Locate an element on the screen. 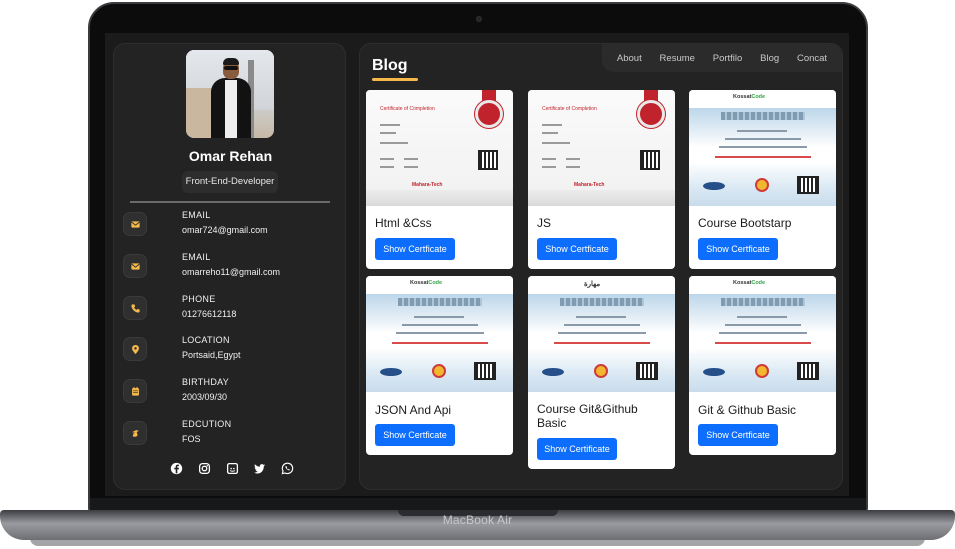 This screenshot has height=549, width=955. card-title: Course Git&Github Basic is located at coordinates (587, 416).